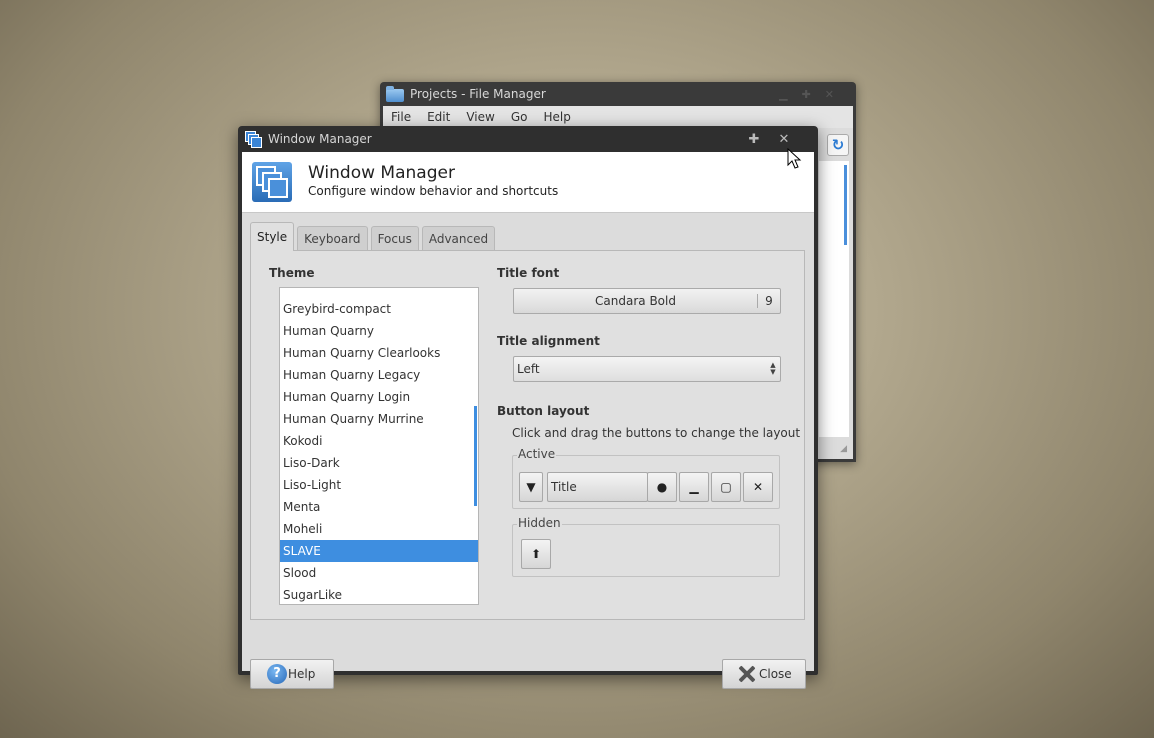 This screenshot has width=1154, height=738. I want to click on list-item-selected: SLAVE, so click(379, 551).